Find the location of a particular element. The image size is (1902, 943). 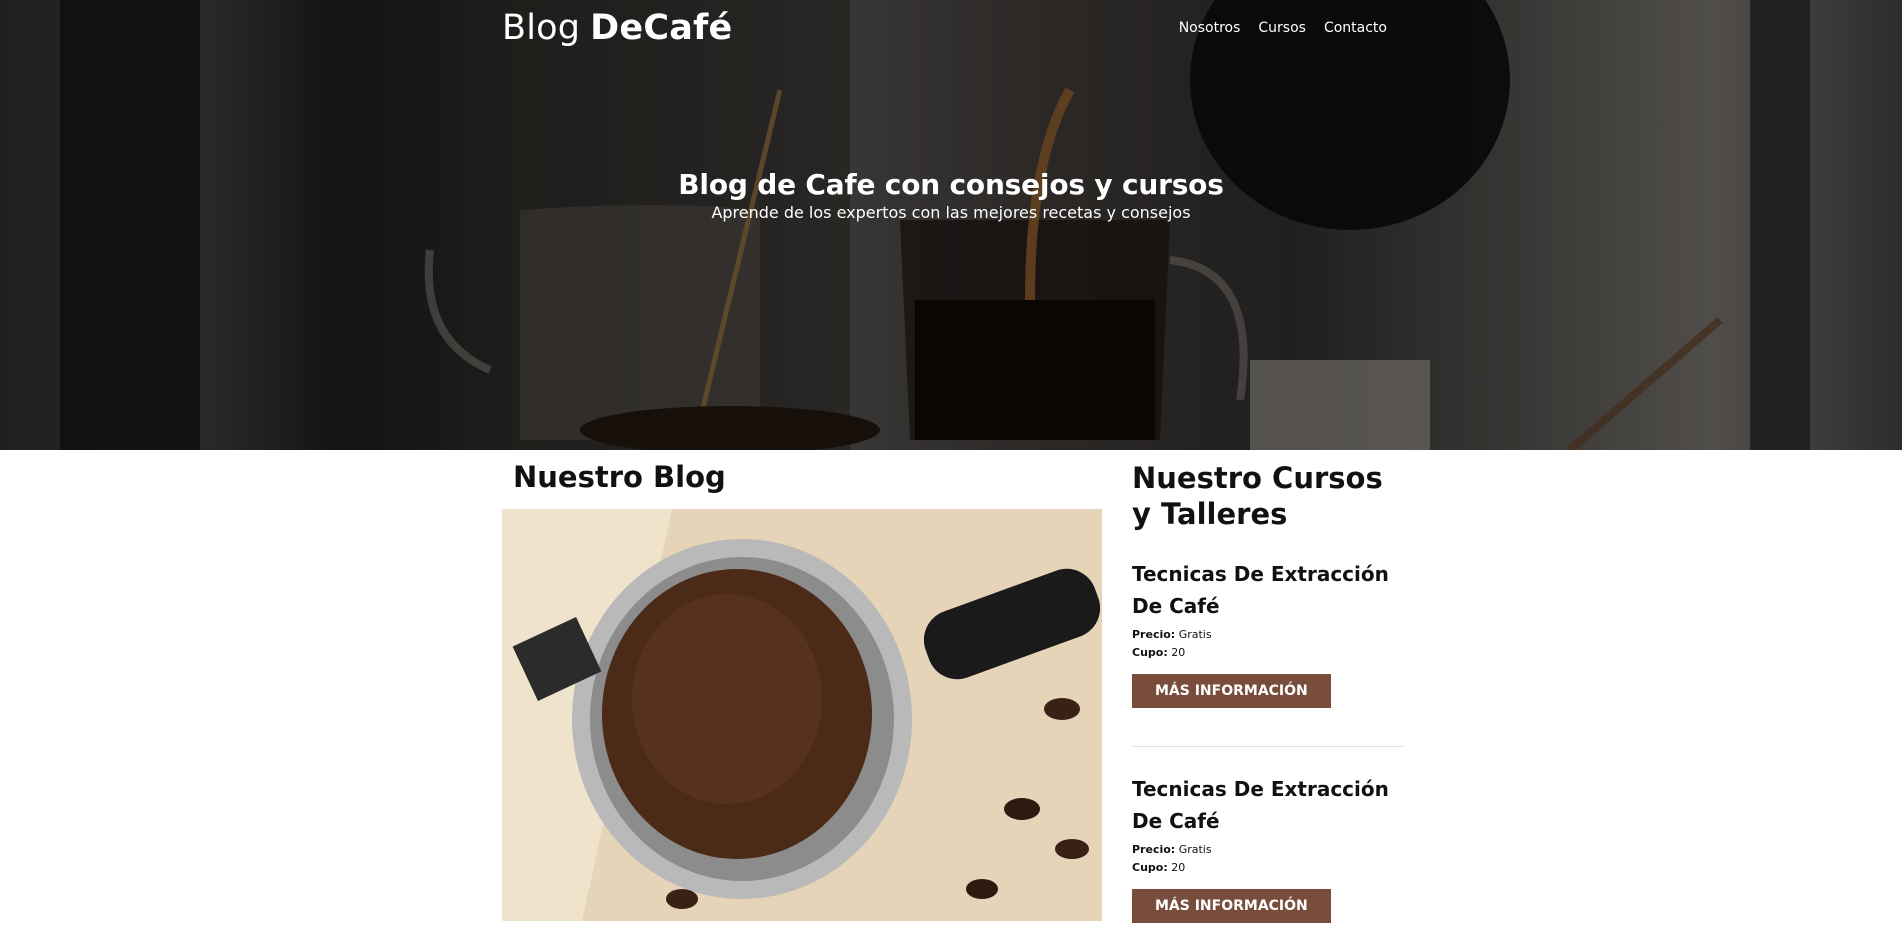

logo-bold-text: DeCafé is located at coordinates (661, 28).